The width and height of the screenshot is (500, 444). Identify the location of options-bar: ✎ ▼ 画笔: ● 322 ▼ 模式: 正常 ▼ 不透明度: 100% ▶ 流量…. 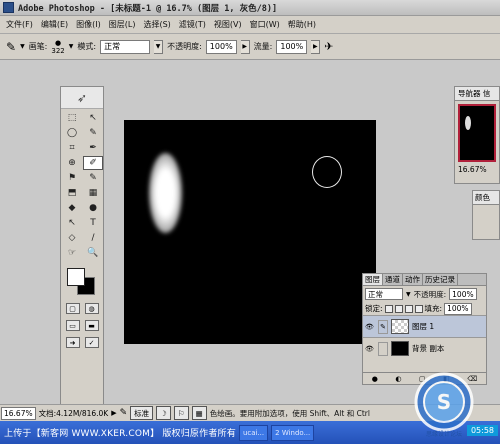
(250, 47).